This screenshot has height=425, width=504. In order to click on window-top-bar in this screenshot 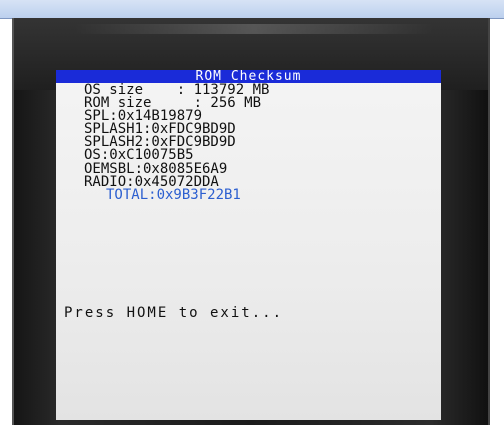, I will do `click(252, 9)`.